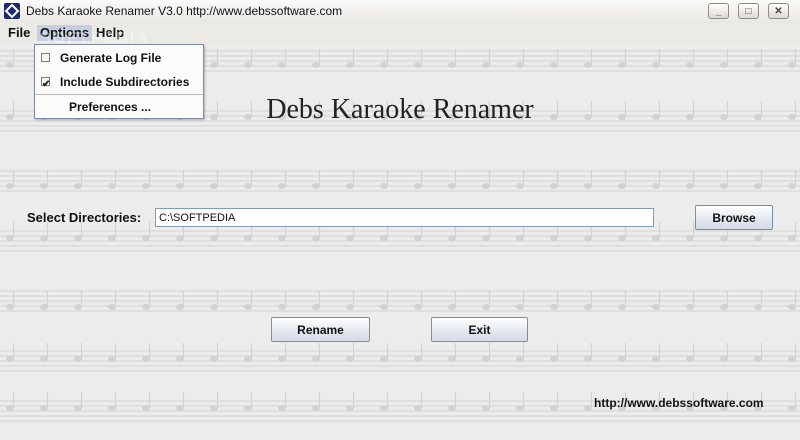 The width and height of the screenshot is (800, 440). I want to click on browse-button: Browse, so click(734, 217).